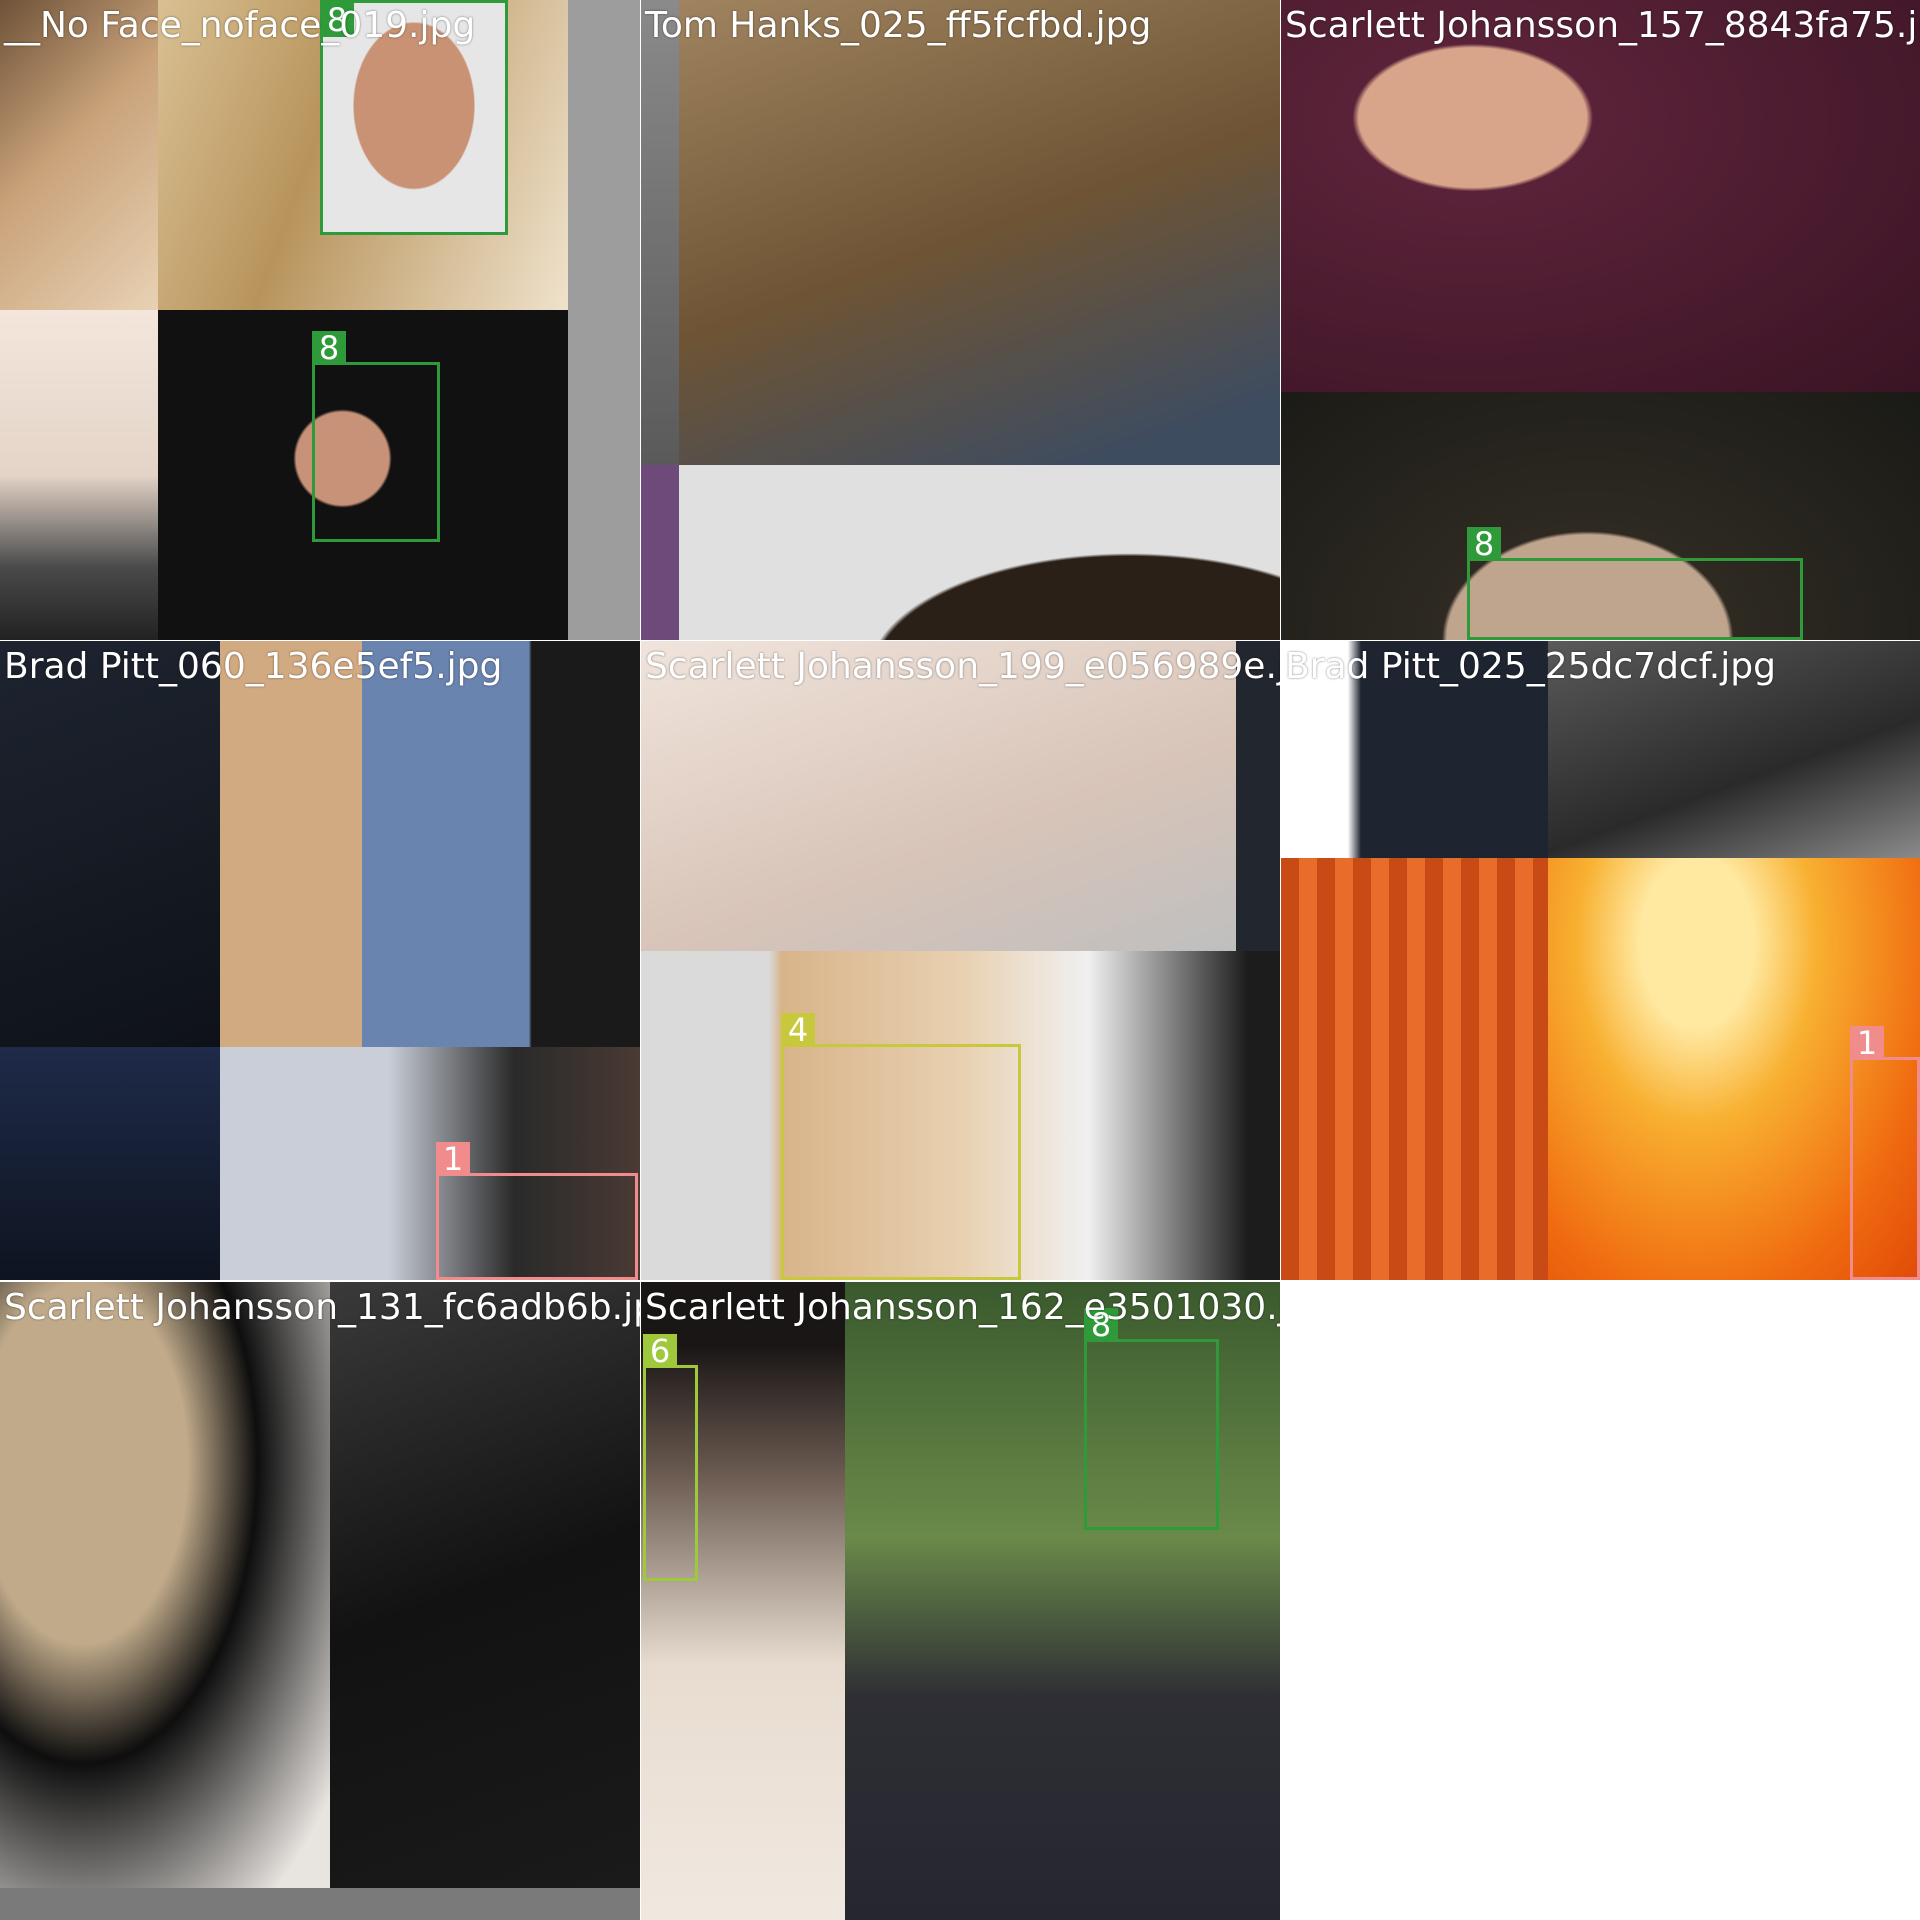 The width and height of the screenshot is (1920, 1920). I want to click on photo-region-navy, so click(110, 1163).